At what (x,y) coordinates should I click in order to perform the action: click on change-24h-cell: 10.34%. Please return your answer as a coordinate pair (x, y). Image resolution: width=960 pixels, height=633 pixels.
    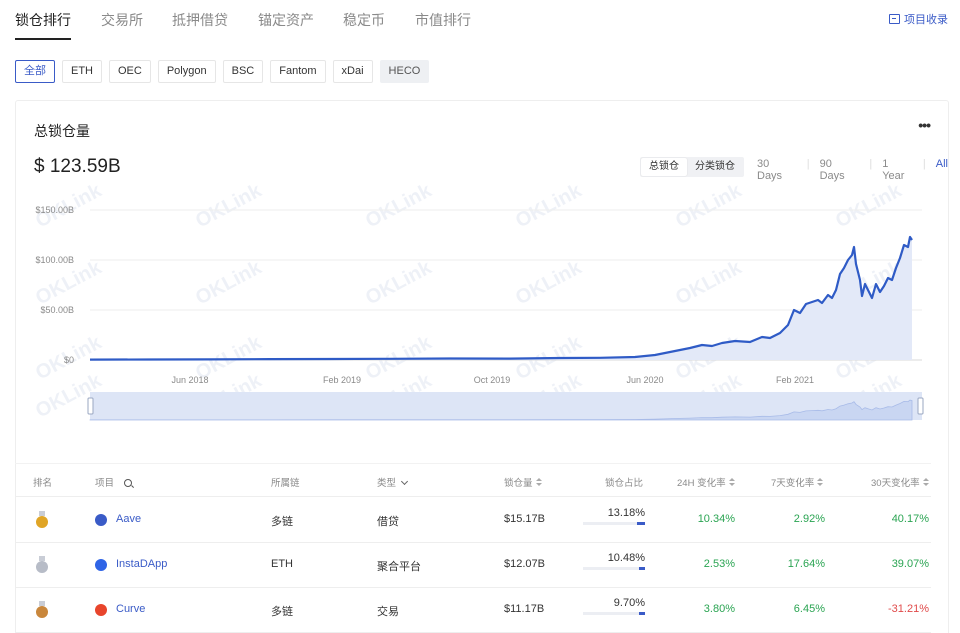
    Looking at the image, I should click on (716, 519).